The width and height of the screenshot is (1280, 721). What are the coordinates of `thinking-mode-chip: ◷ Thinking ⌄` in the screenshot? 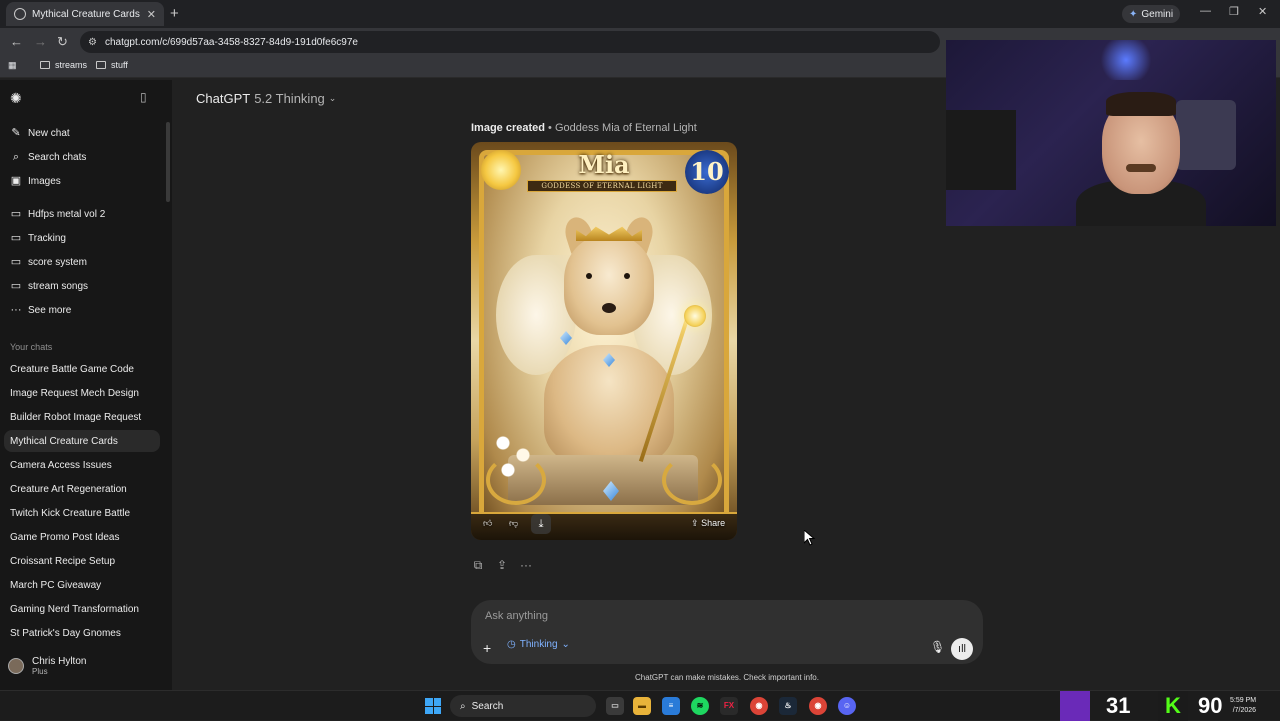 It's located at (538, 644).